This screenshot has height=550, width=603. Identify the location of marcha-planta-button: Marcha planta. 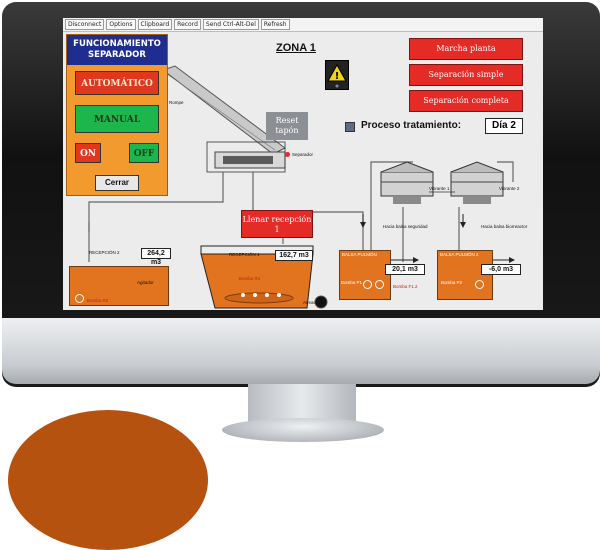
(466, 49).